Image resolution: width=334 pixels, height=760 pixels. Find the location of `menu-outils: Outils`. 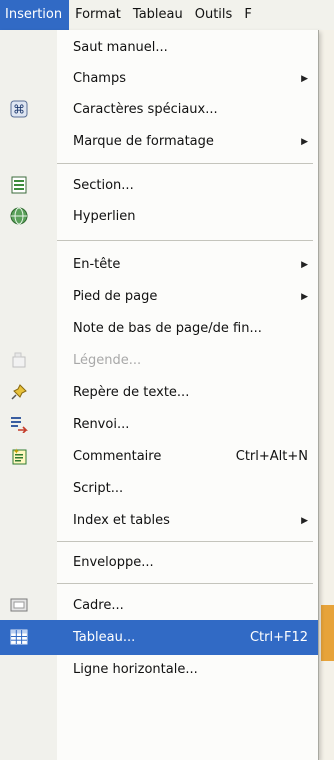

menu-outils: Outils is located at coordinates (214, 15).